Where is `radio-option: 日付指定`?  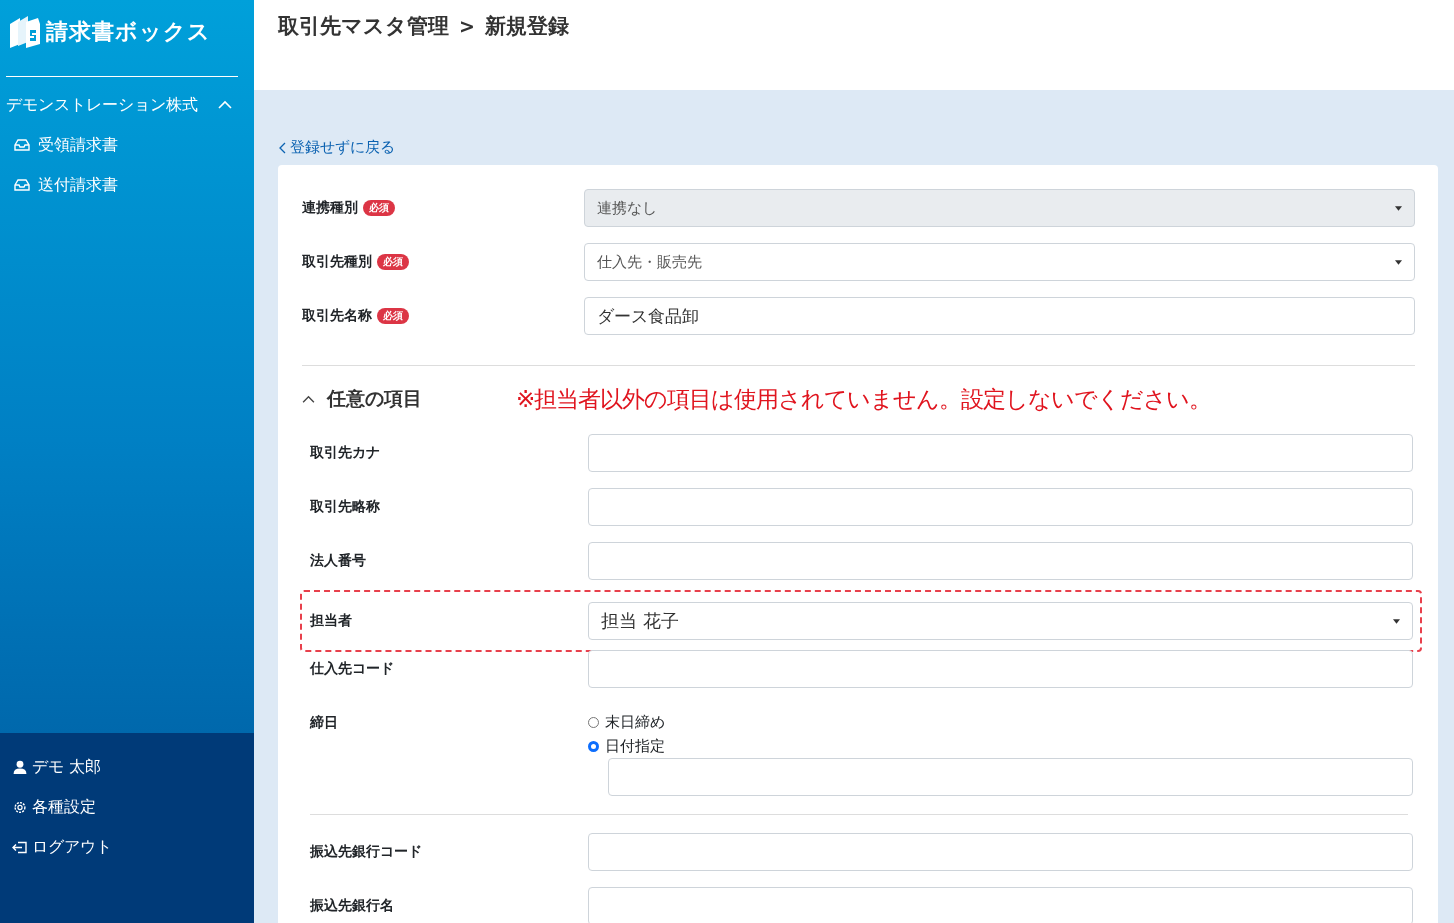 radio-option: 日付指定 is located at coordinates (626, 746).